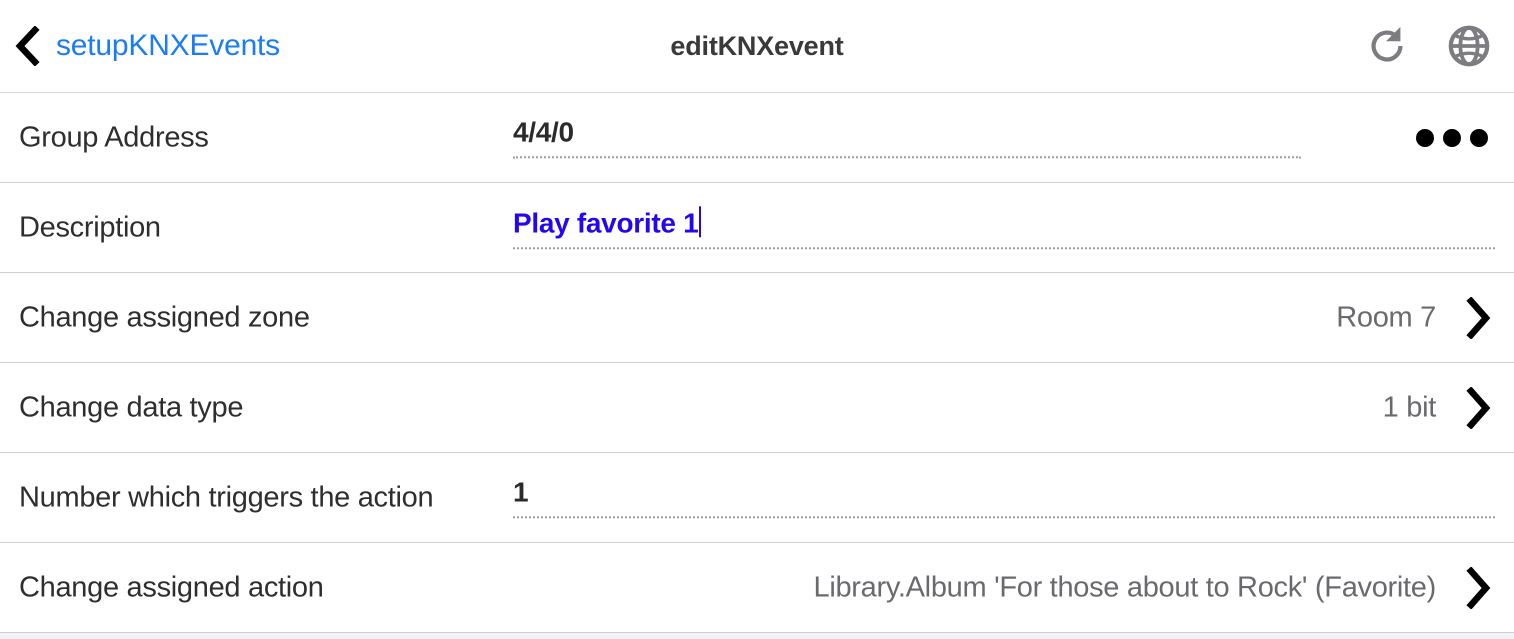  I want to click on row-change-data-type: Change data type 1 bit, so click(757, 408).